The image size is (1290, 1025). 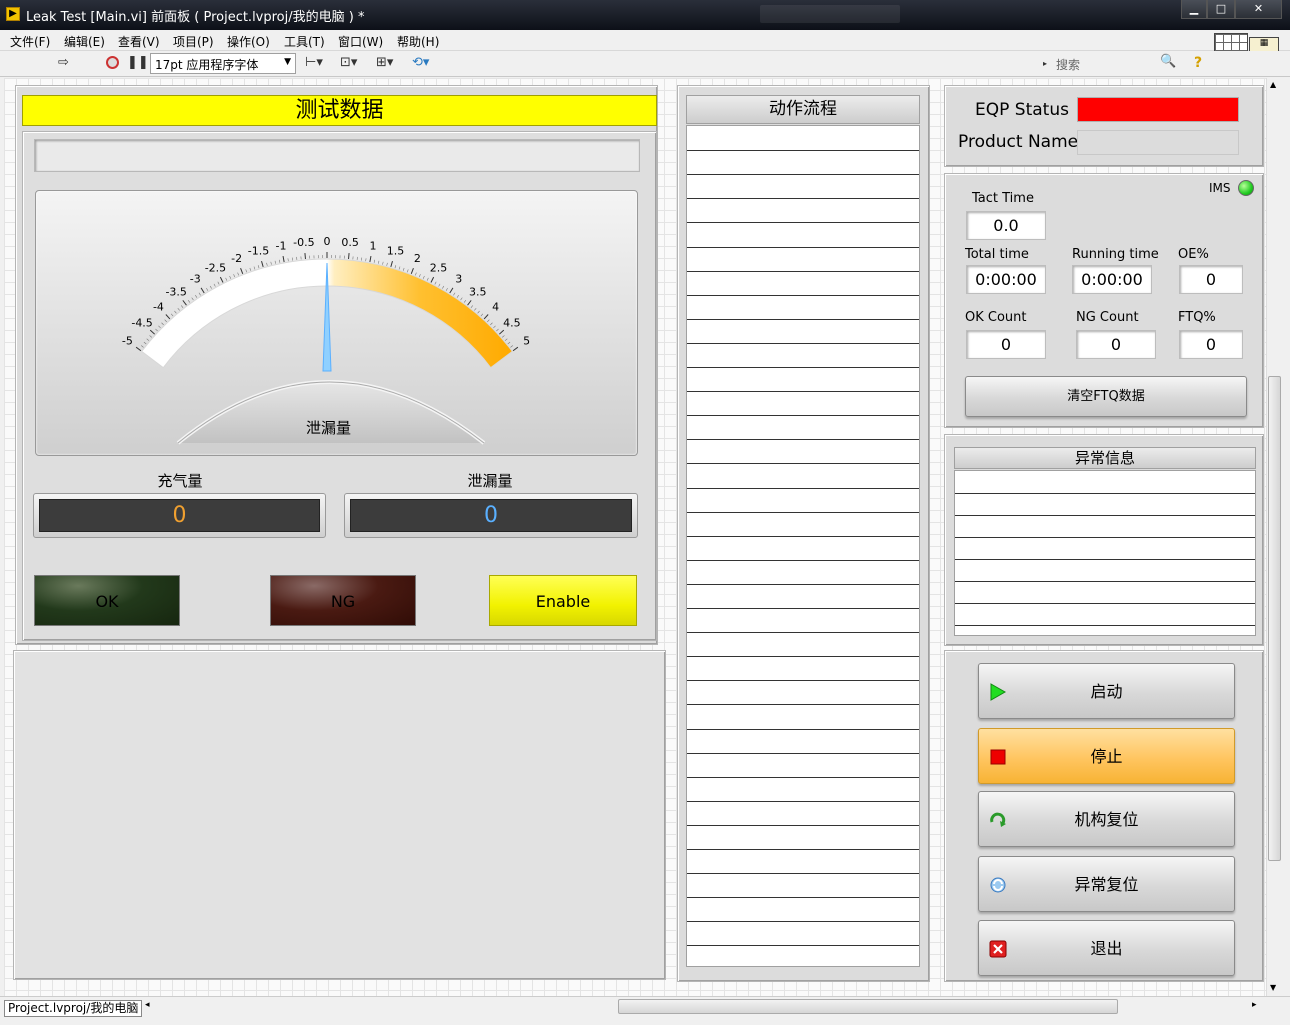 I want to click on exit-button: 退出, so click(x=1106, y=948).